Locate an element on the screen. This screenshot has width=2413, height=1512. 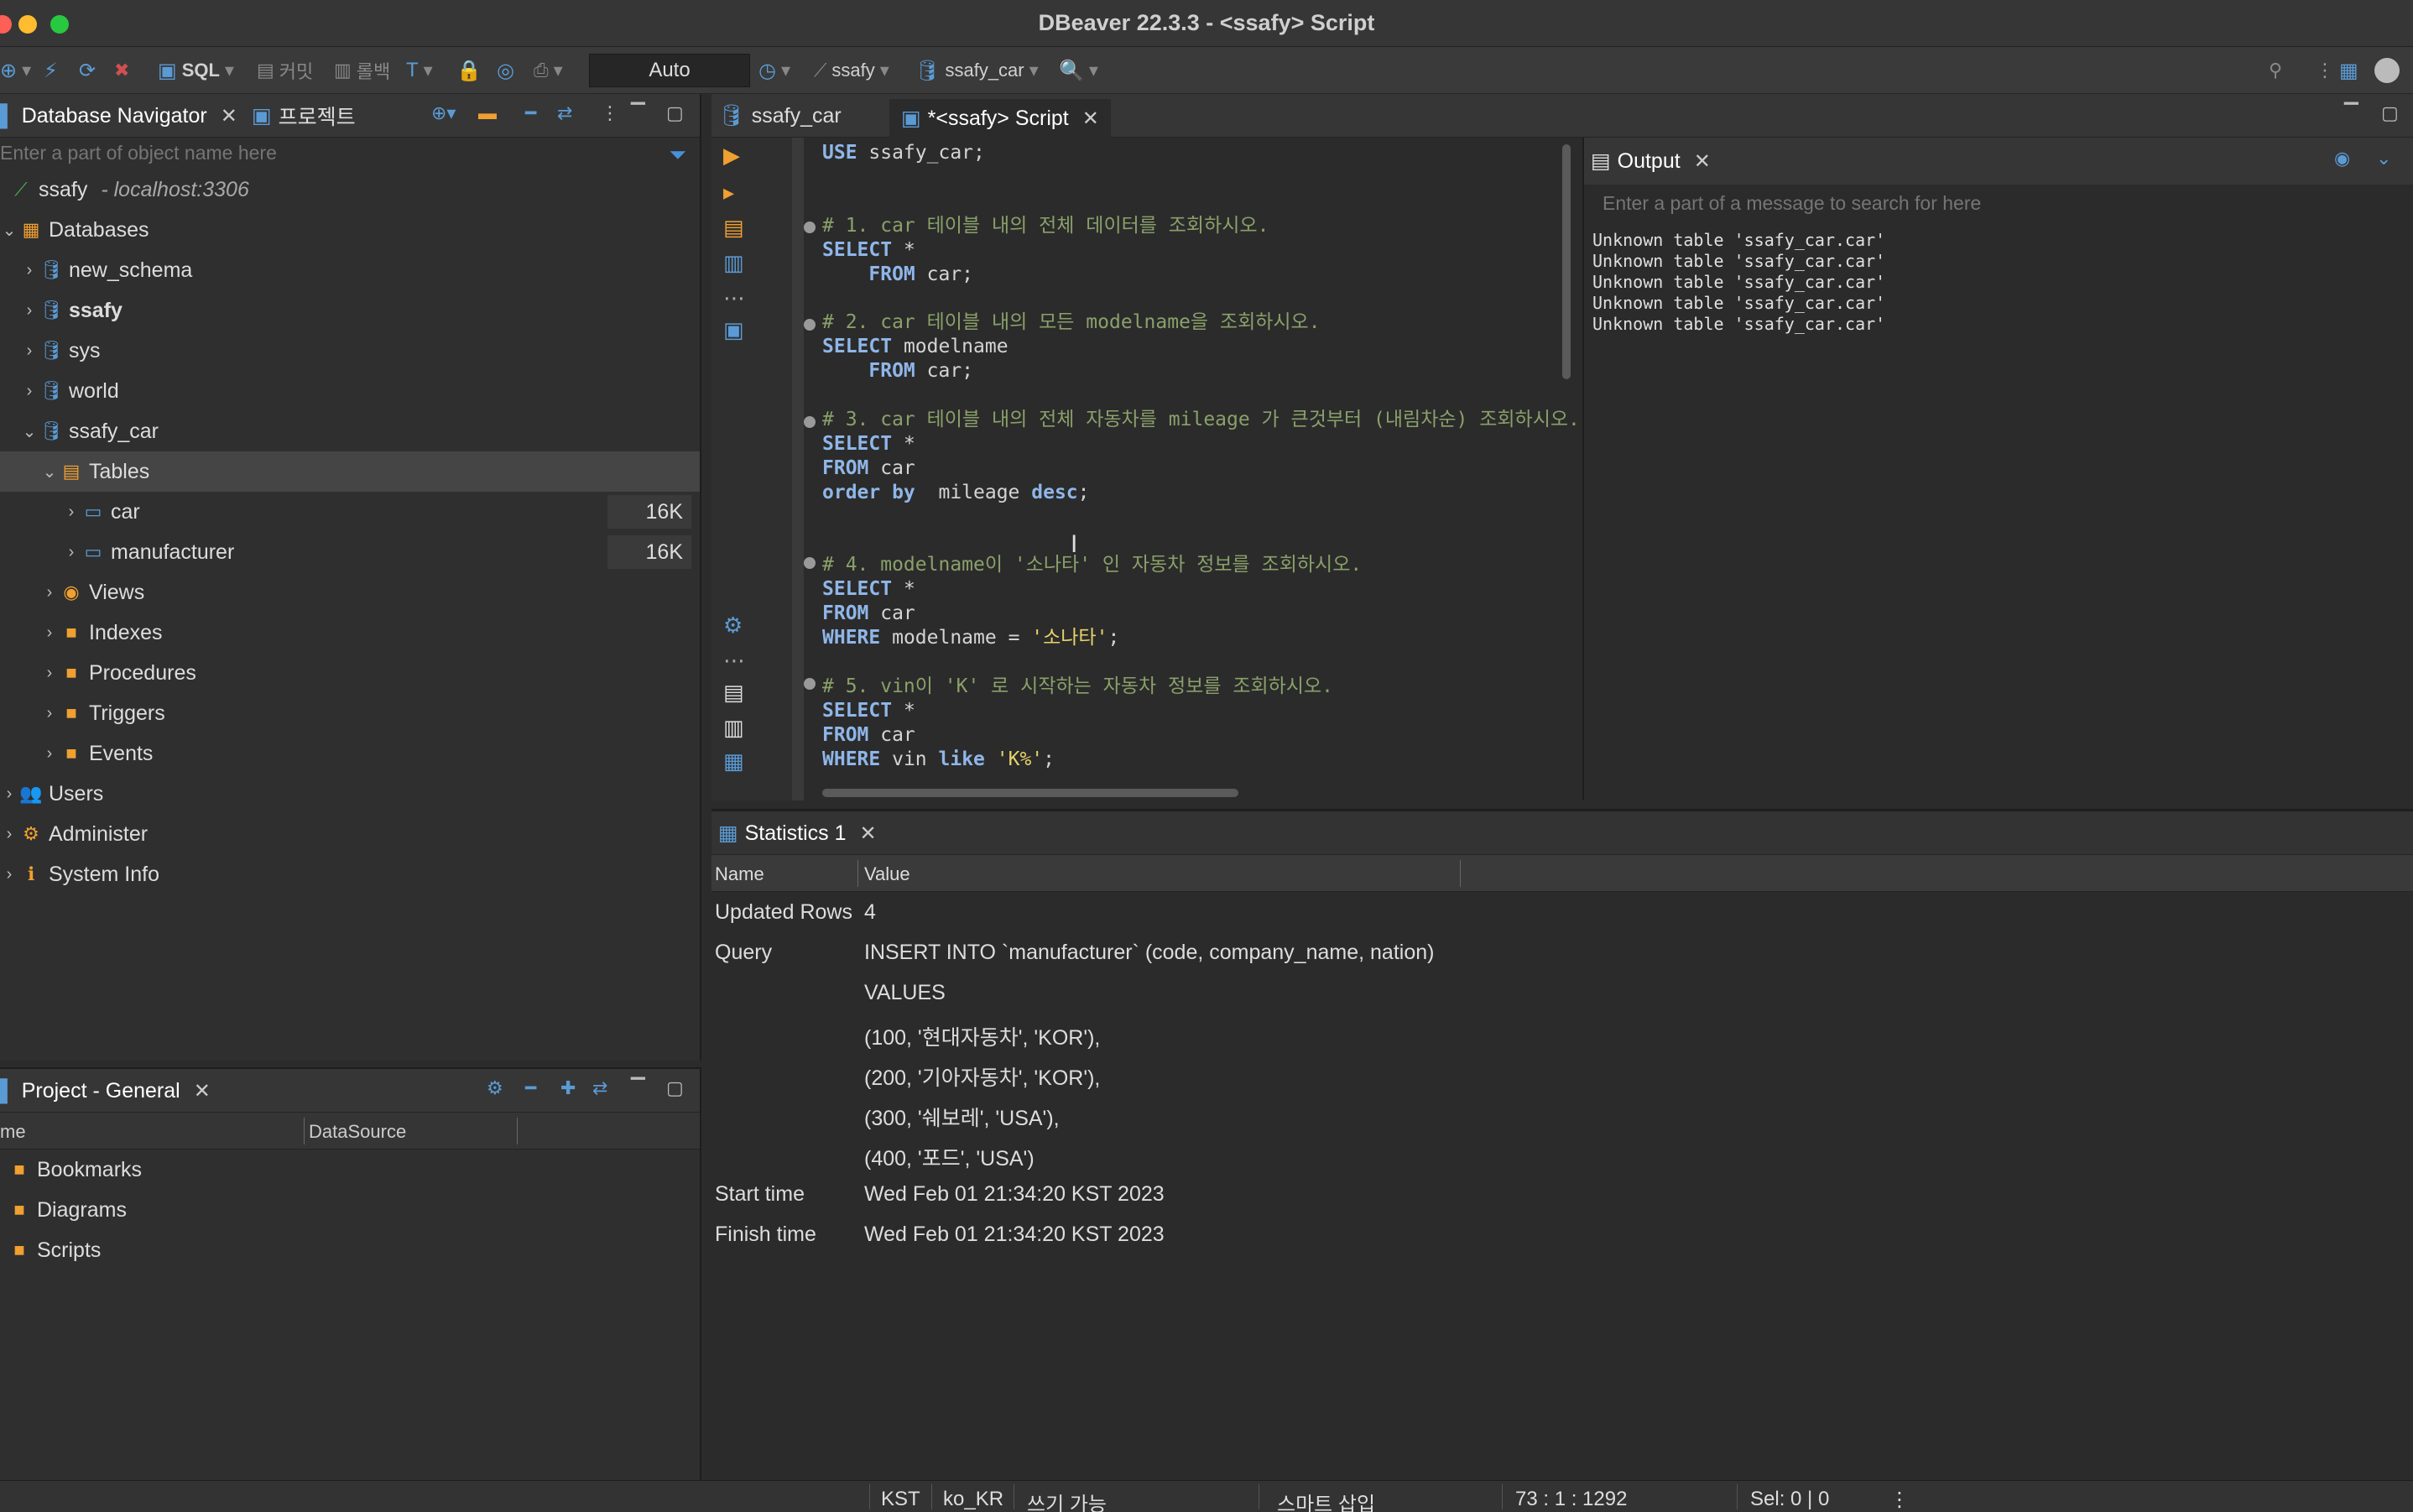
statistics-row: VALUES is located at coordinates (1562, 992).